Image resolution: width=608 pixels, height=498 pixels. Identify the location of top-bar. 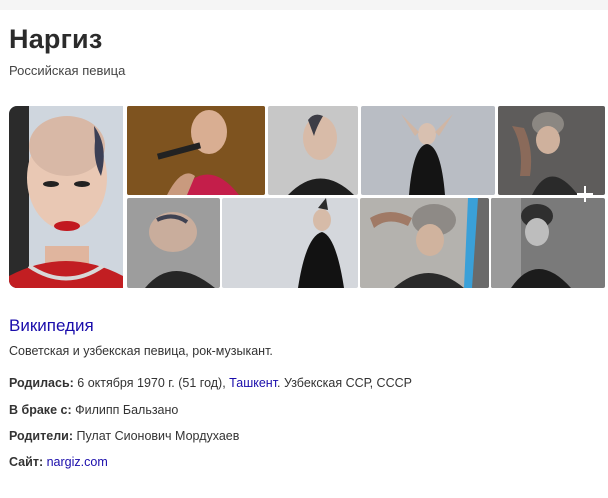
(304, 5).